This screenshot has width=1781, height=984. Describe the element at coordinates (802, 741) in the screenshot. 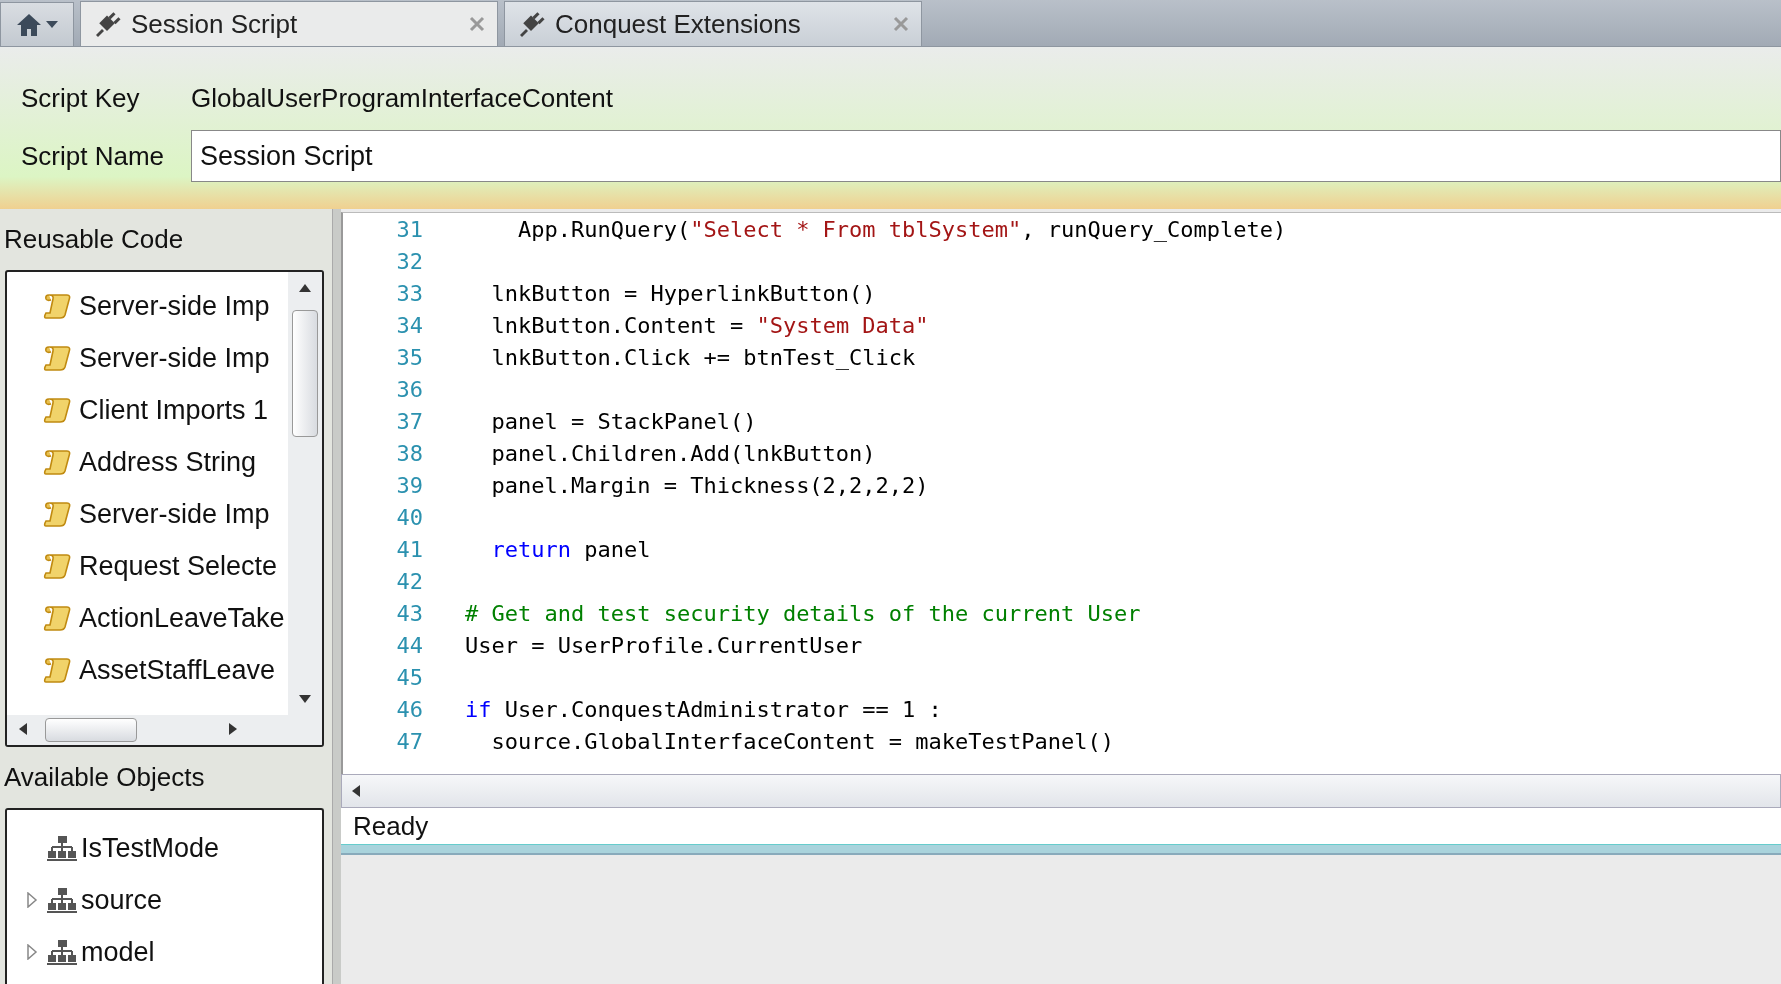

I see `code-line: source.GlobalInterfaceContent = makeTestPanel()` at that location.